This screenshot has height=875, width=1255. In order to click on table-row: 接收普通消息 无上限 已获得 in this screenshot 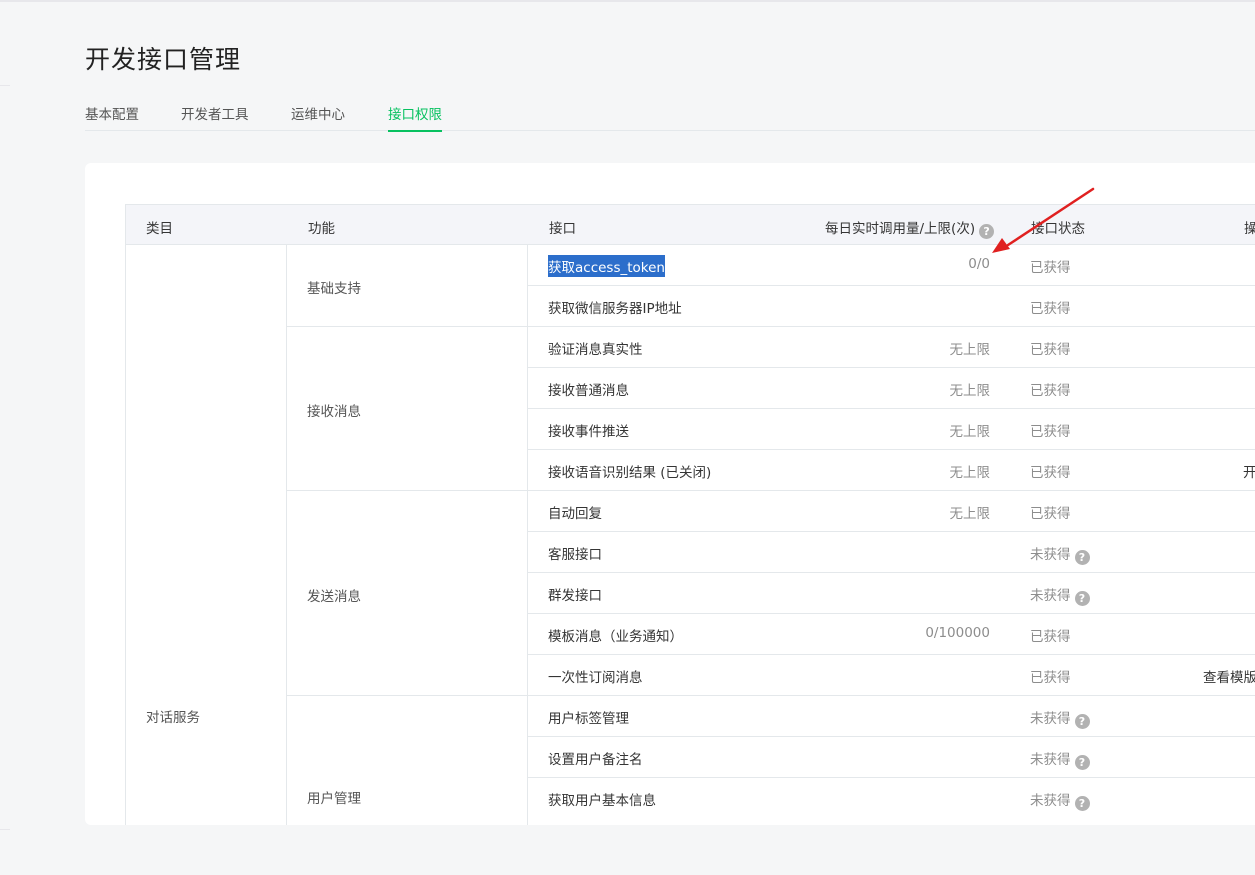, I will do `click(891, 388)`.